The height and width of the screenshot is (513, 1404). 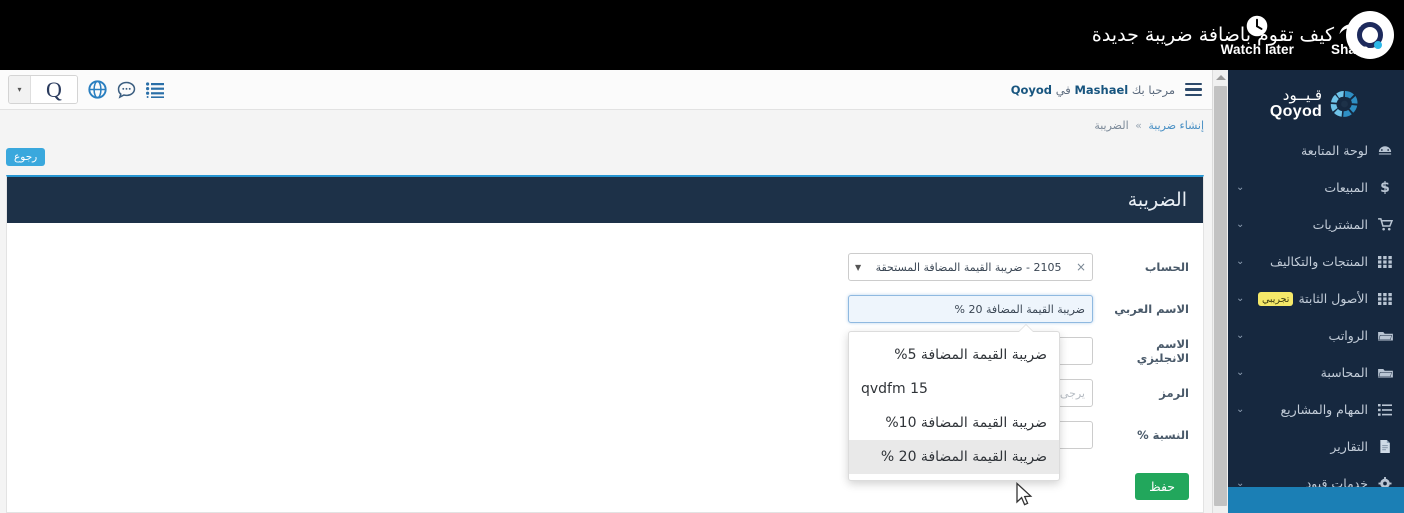 I want to click on sidebar-item-label: الأصول الثابتةتجريبي, so click(x=1312, y=299).